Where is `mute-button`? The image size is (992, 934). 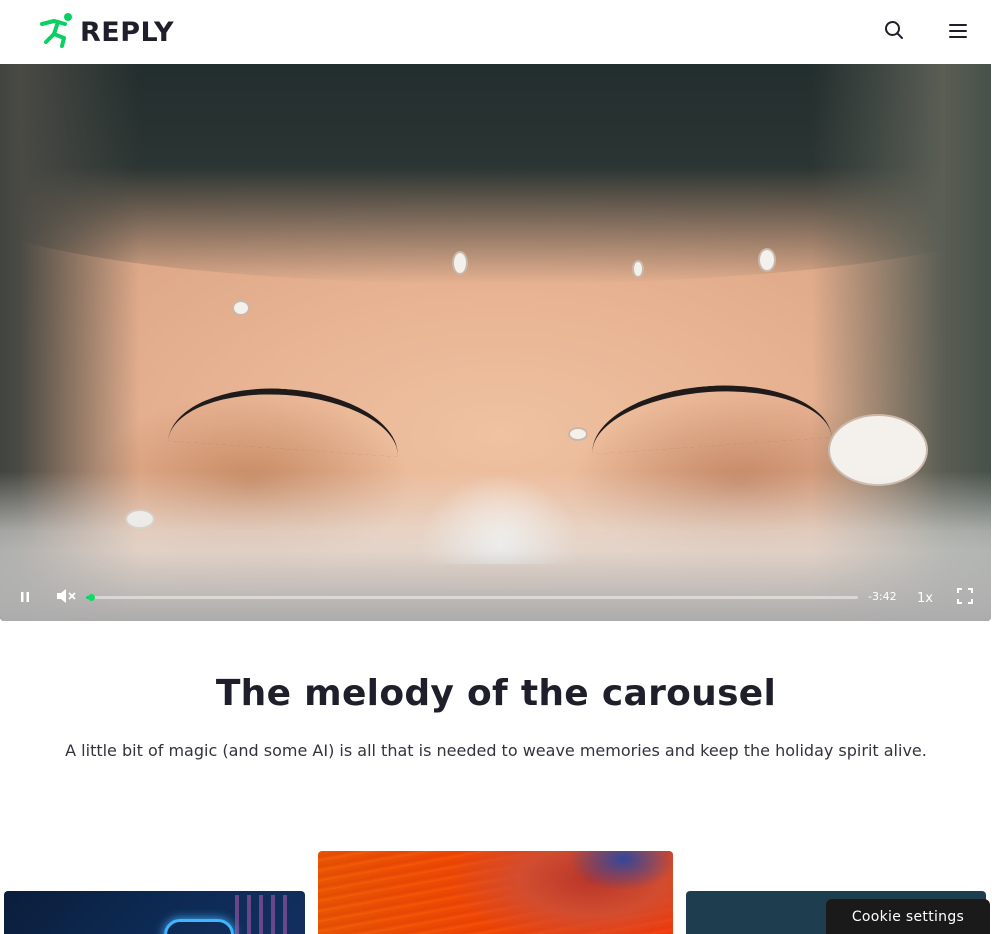 mute-button is located at coordinates (66, 598).